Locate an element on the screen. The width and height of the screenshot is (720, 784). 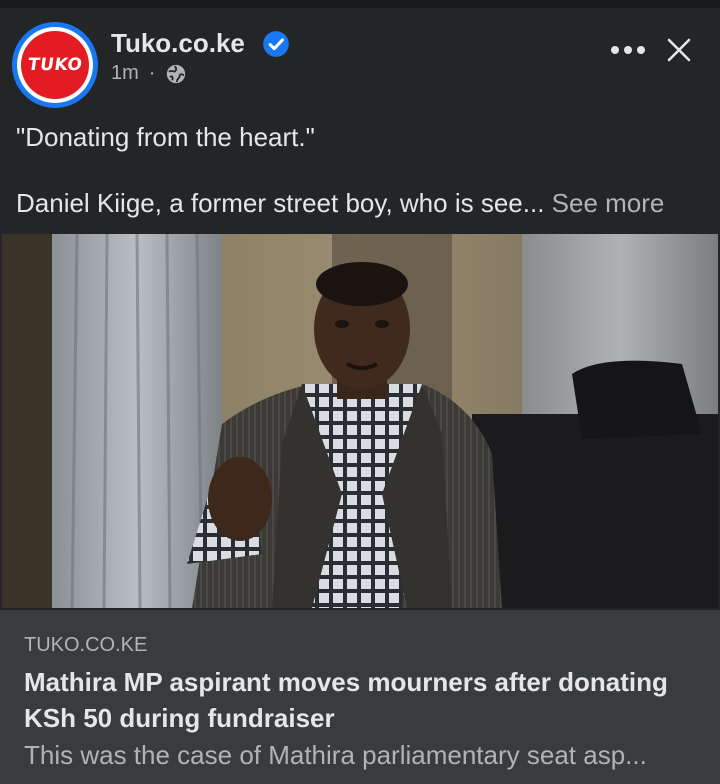
post-meta: 1m · is located at coordinates (149, 73).